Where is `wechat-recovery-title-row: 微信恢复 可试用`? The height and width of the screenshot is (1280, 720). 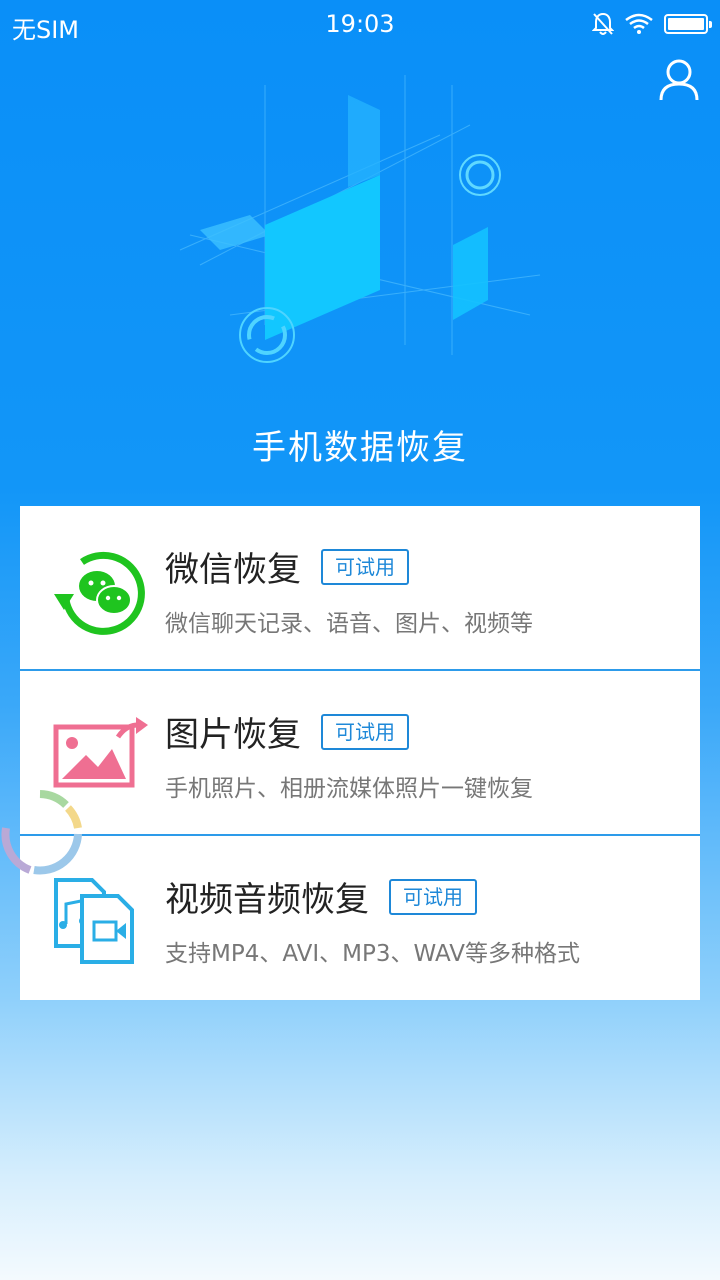 wechat-recovery-title-row: 微信恢复 可试用 is located at coordinates (287, 566).